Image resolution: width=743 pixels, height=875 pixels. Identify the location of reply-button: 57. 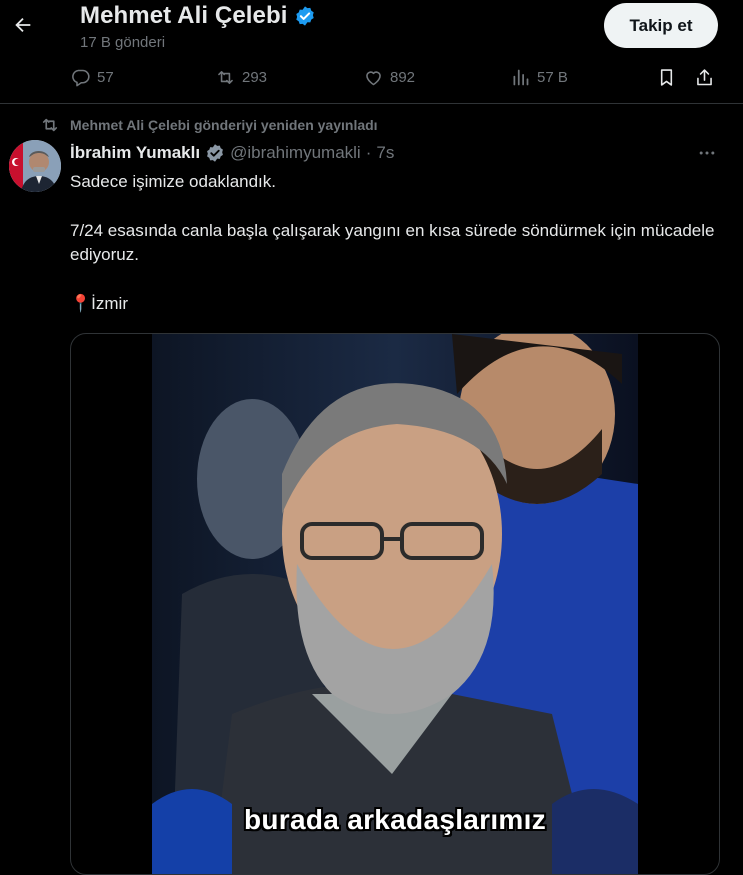
(92, 77).